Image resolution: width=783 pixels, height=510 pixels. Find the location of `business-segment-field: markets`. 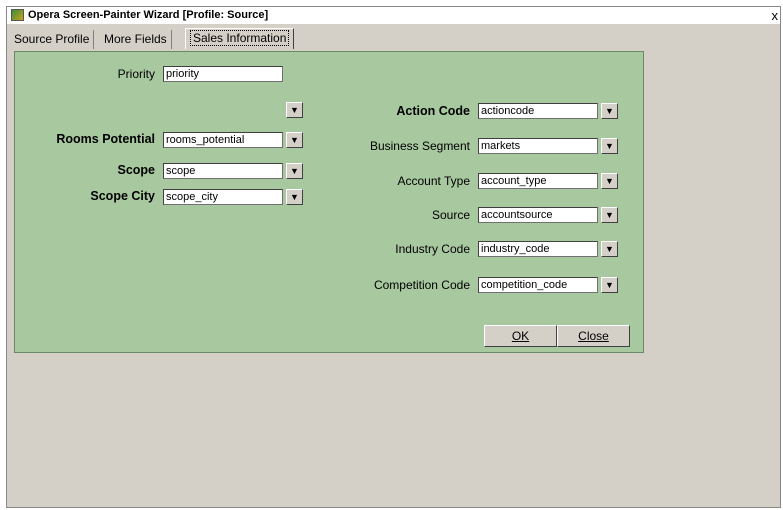

business-segment-field: markets is located at coordinates (538, 146).